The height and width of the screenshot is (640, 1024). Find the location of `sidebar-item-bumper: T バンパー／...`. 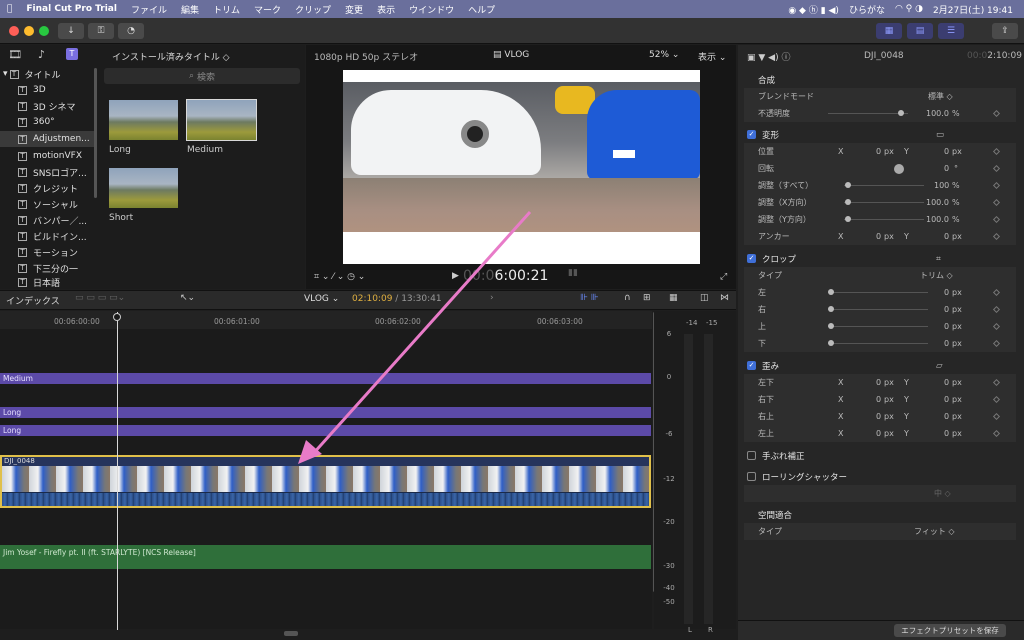

sidebar-item-bumper: T バンパー／... is located at coordinates (48, 220).